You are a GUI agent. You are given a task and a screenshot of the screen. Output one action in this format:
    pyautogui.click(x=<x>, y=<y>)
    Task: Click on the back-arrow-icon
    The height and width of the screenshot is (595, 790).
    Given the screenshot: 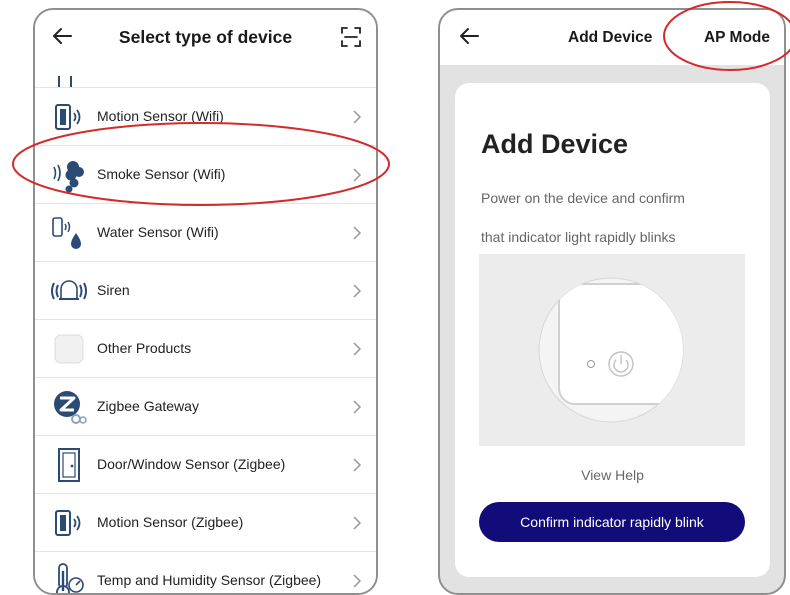 What is the action you would take?
    pyautogui.click(x=469, y=36)
    